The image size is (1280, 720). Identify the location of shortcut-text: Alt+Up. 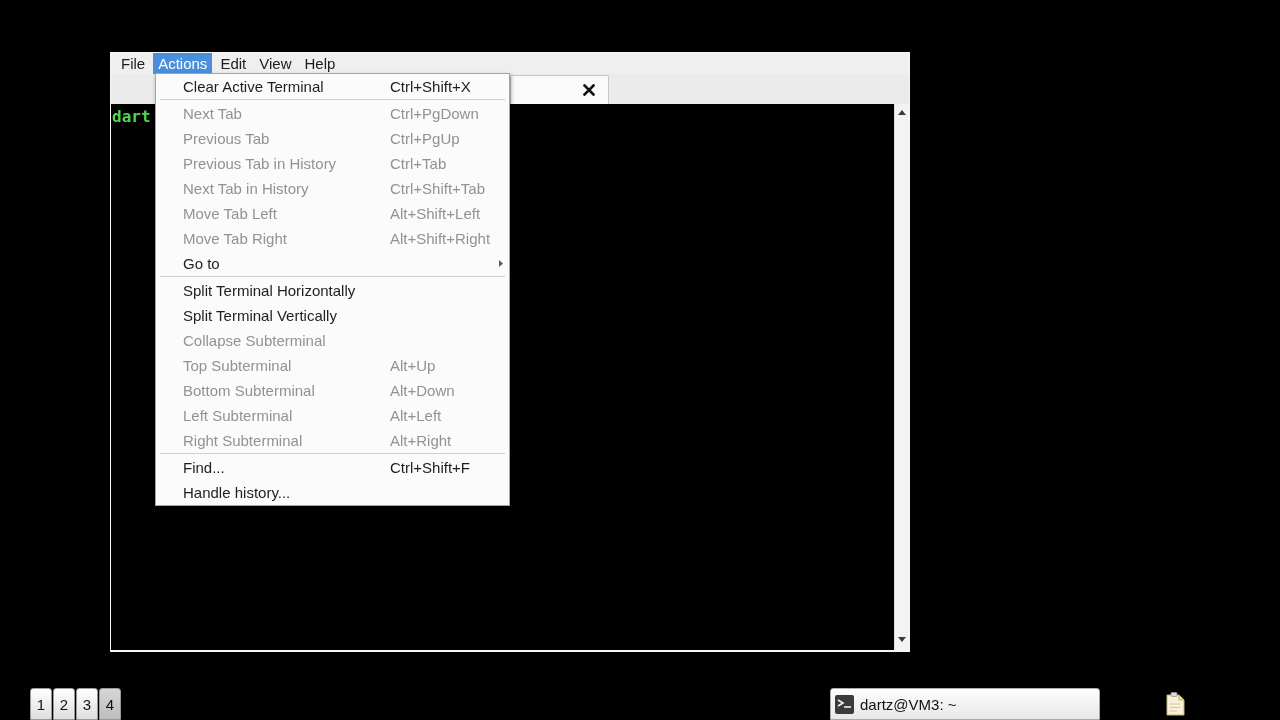
(413, 365).